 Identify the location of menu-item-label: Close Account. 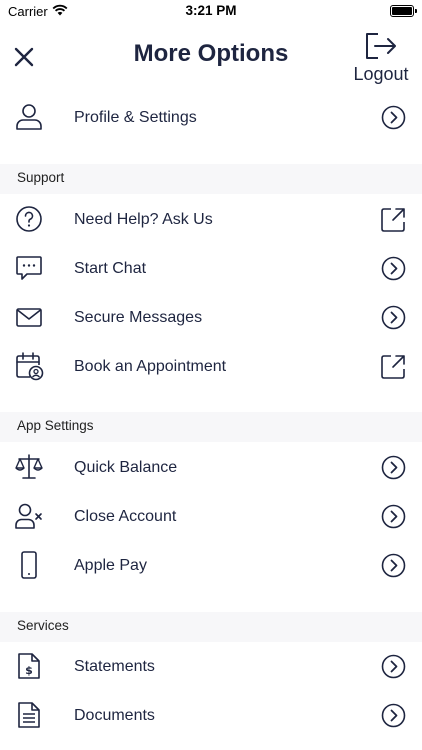
(125, 516).